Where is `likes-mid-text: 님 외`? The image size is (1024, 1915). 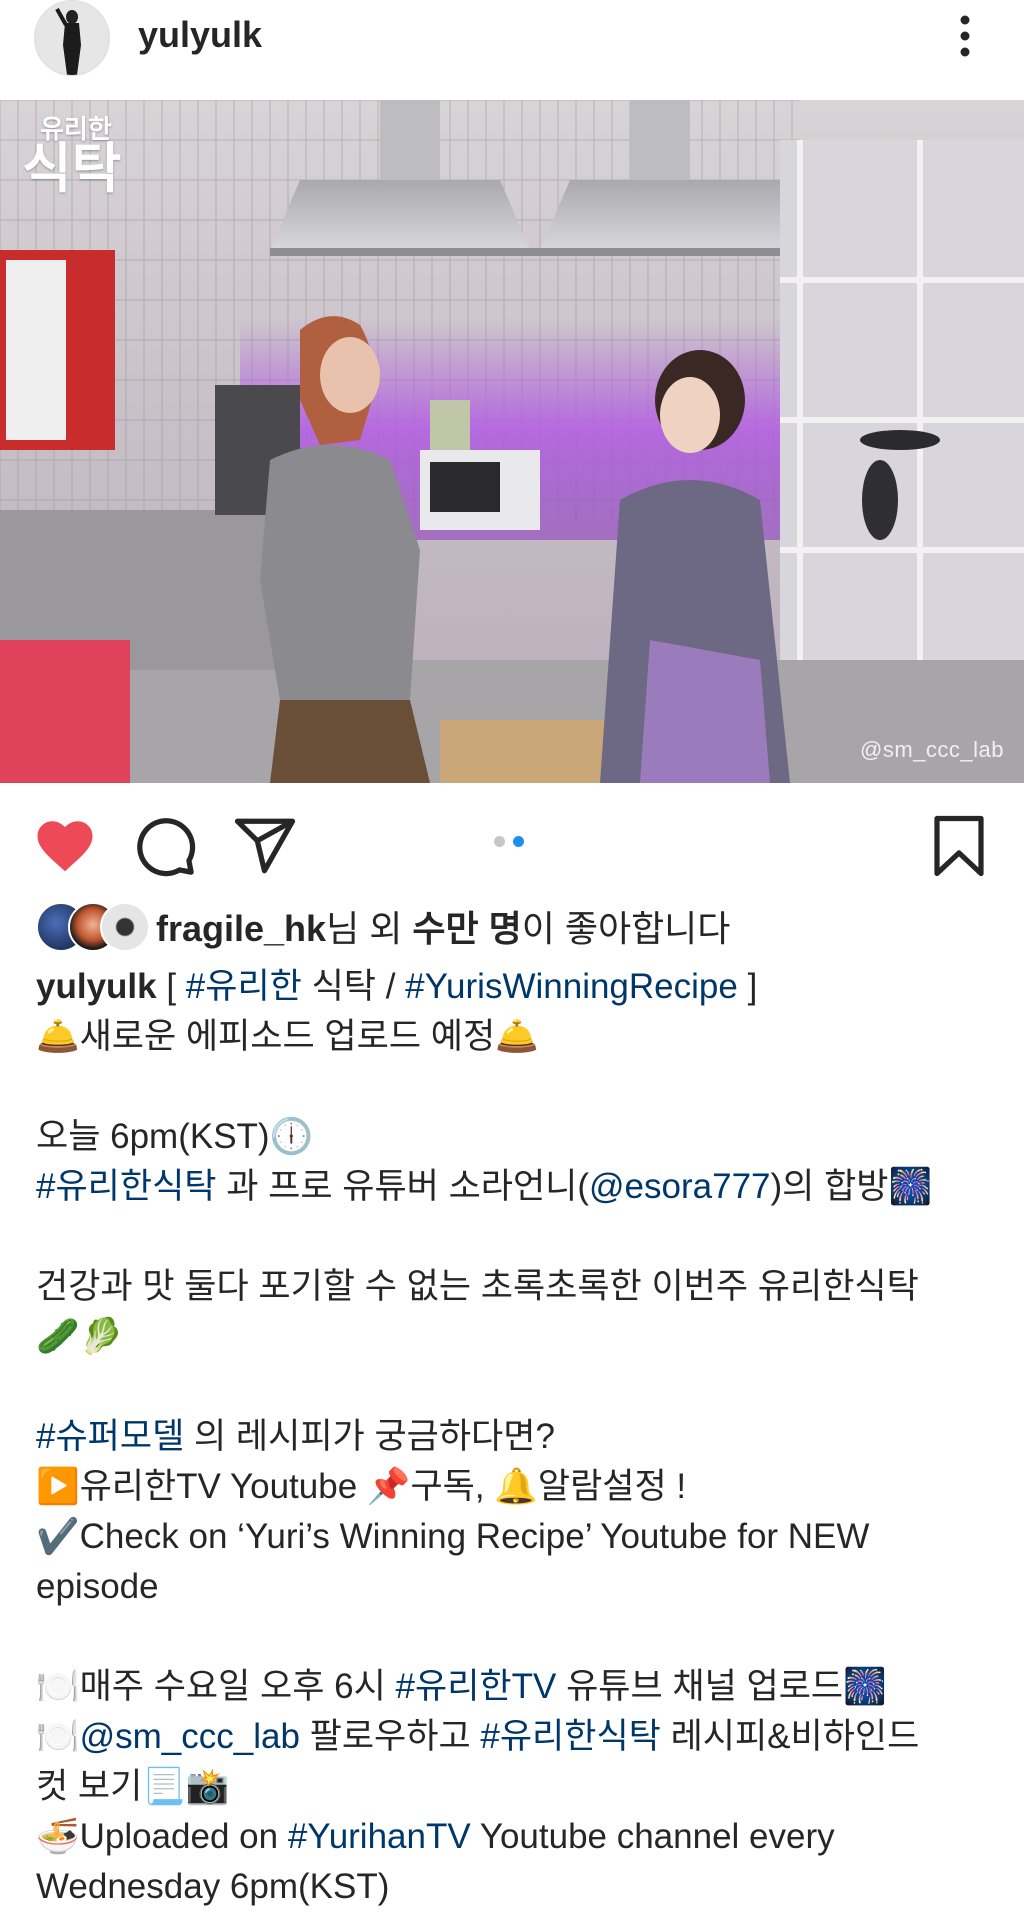 likes-mid-text: 님 외 is located at coordinates (369, 928).